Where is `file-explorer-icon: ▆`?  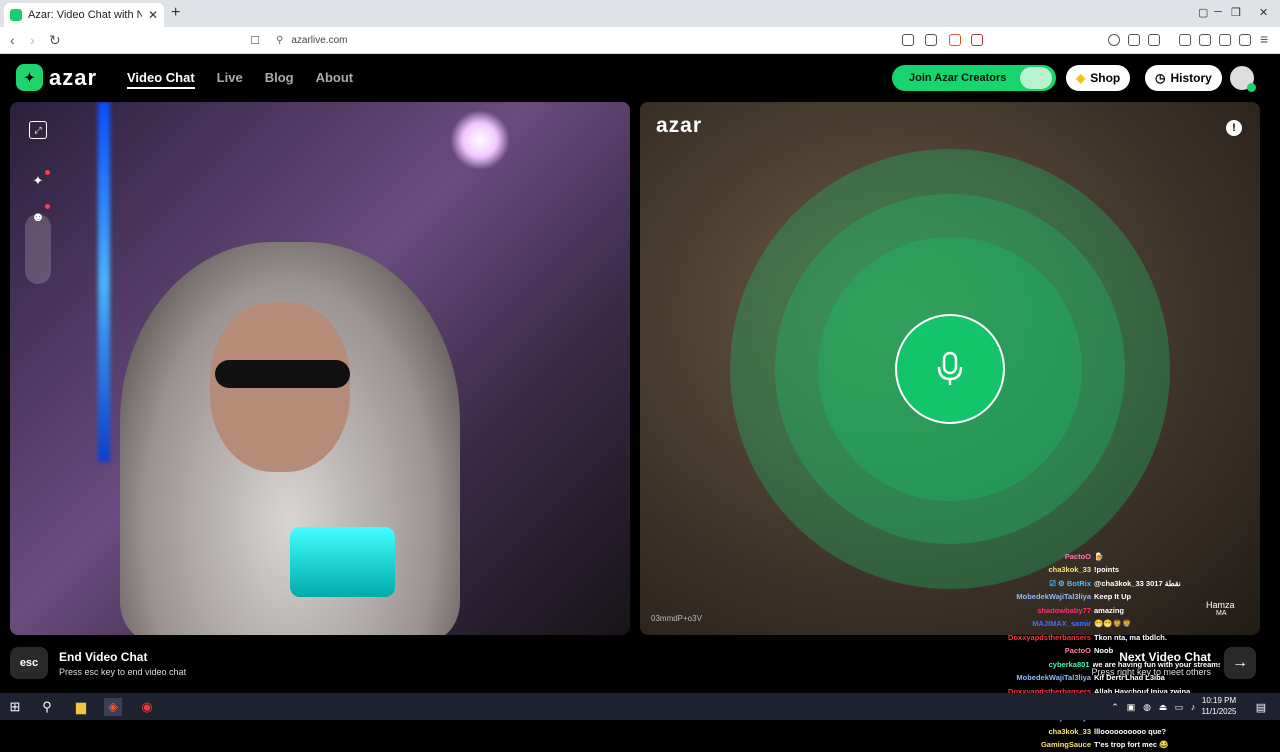 file-explorer-icon: ▆ is located at coordinates (81, 707).